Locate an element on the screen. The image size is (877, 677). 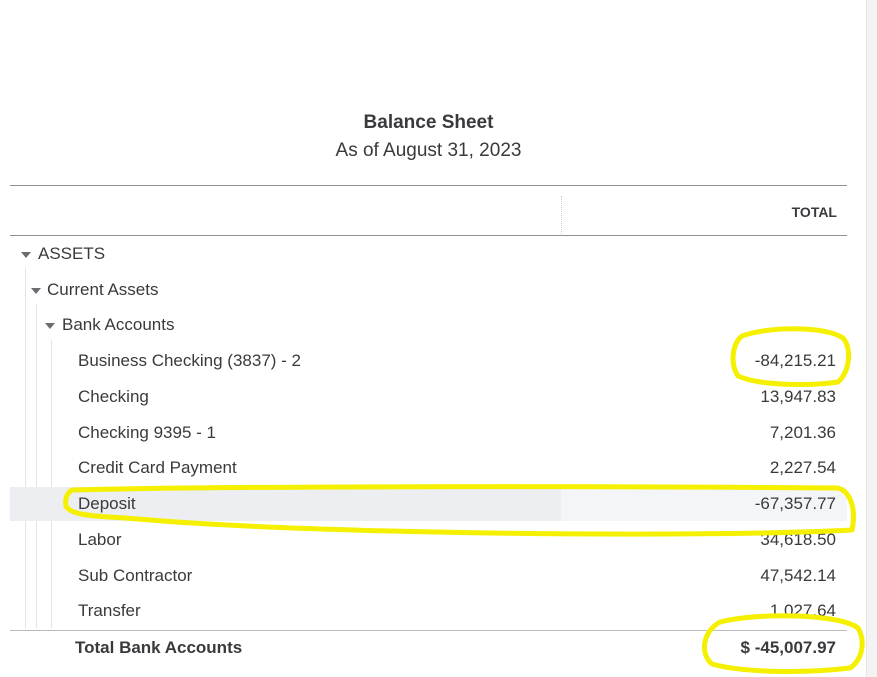
vertical-scrollbar is located at coordinates (871, 338).